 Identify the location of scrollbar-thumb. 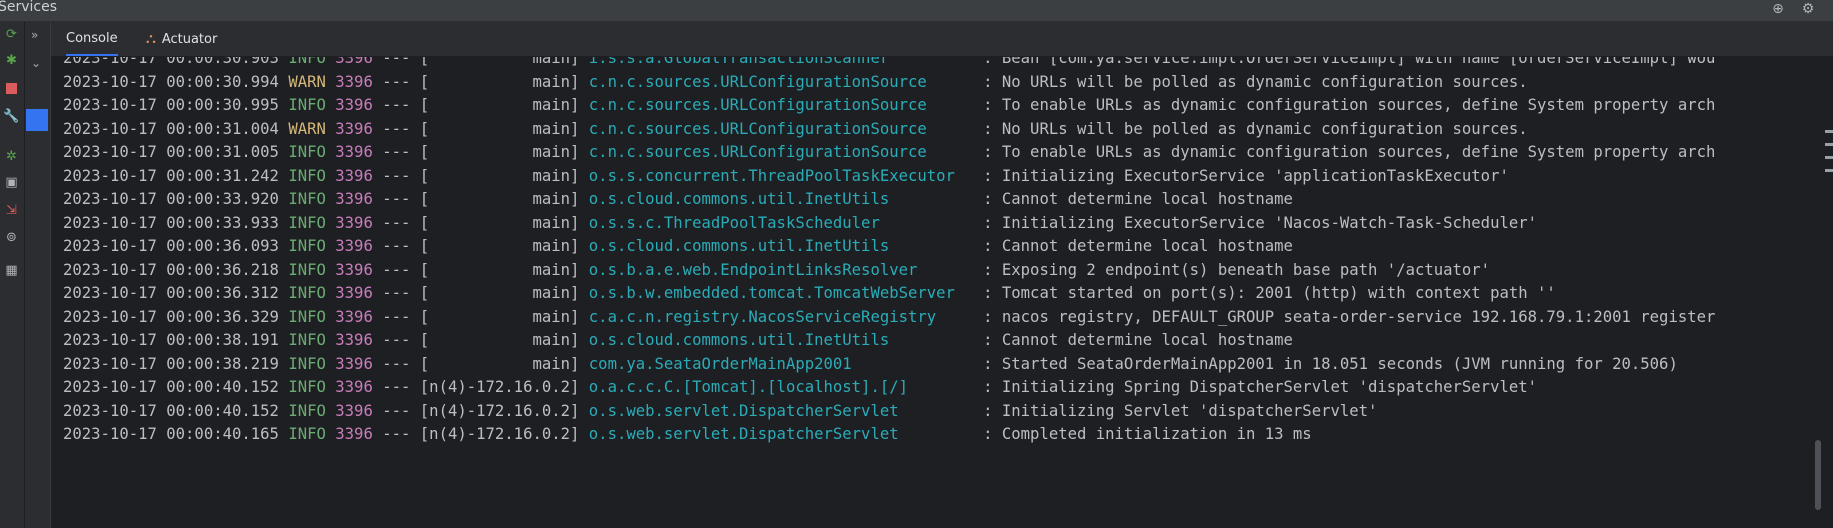
(1818, 475).